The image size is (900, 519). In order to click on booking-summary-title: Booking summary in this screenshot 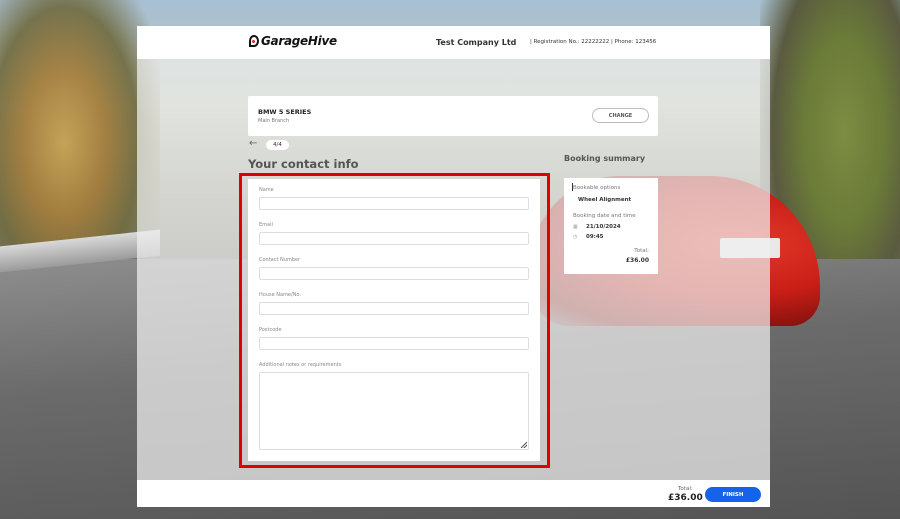, I will do `click(605, 158)`.